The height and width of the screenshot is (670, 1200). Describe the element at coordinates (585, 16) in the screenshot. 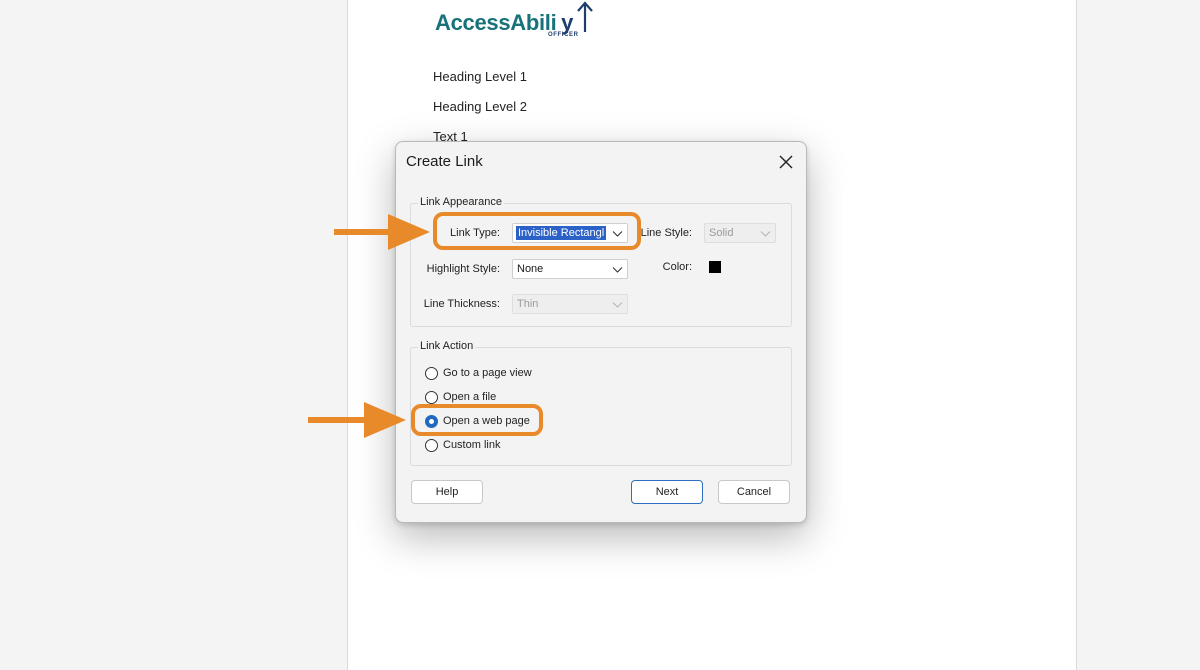

I see `logo-arrow-icon` at that location.